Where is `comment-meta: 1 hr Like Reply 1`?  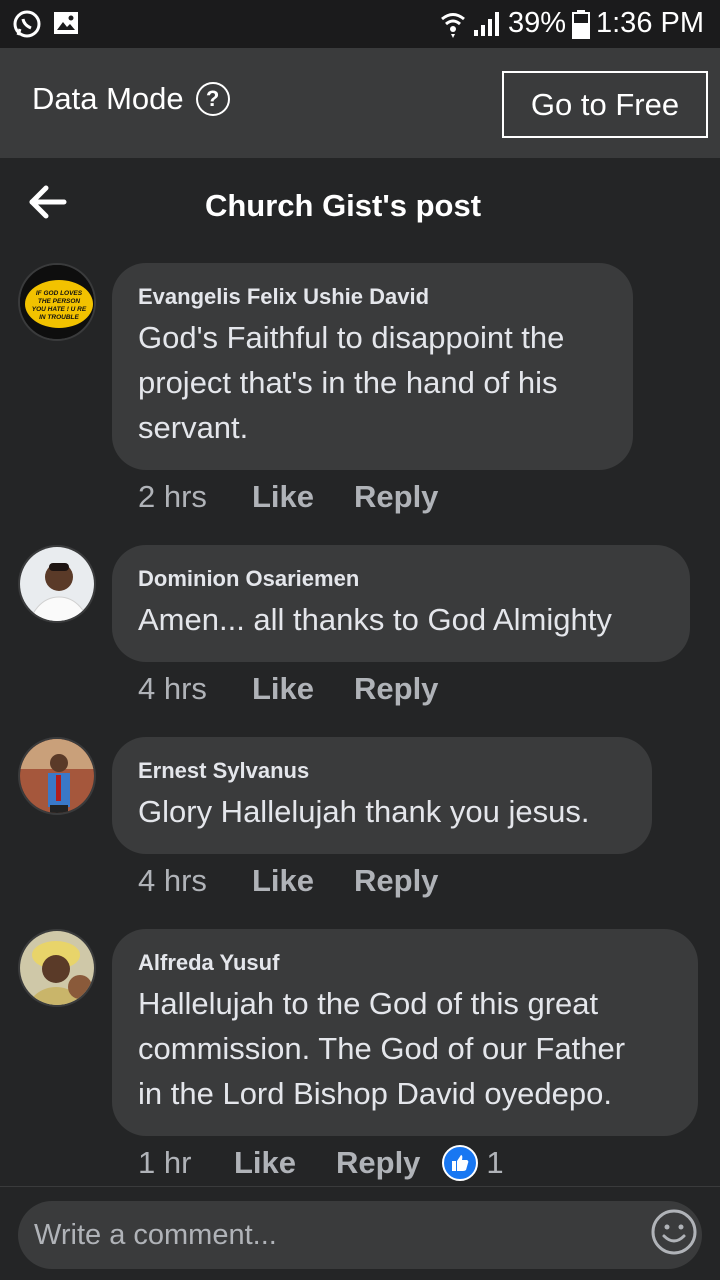
comment-meta: 1 hr Like Reply 1 is located at coordinates (321, 1163).